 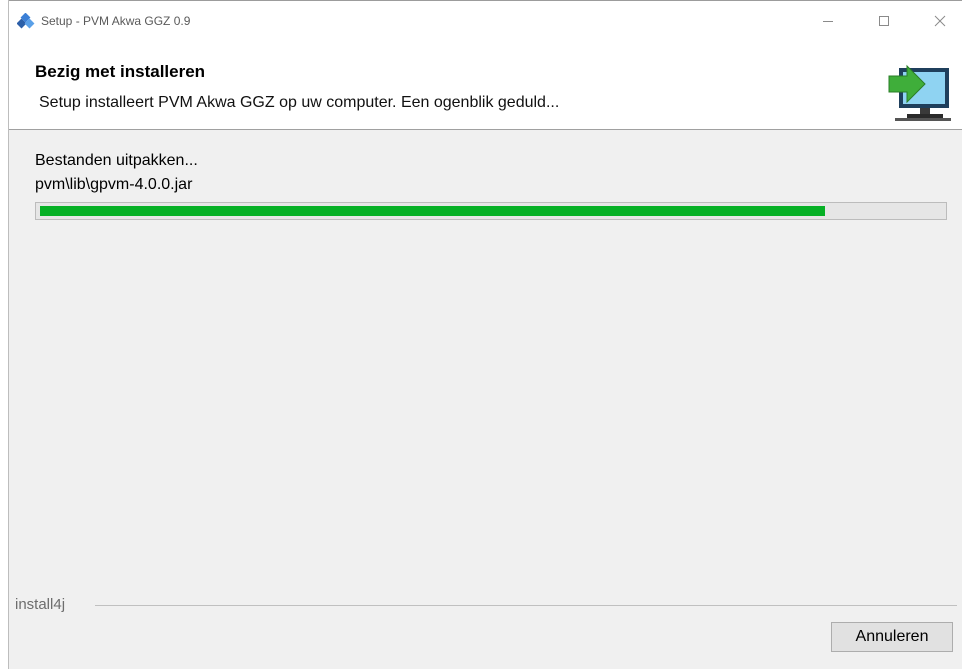 I want to click on maximize-icon, so click(x=884, y=21).